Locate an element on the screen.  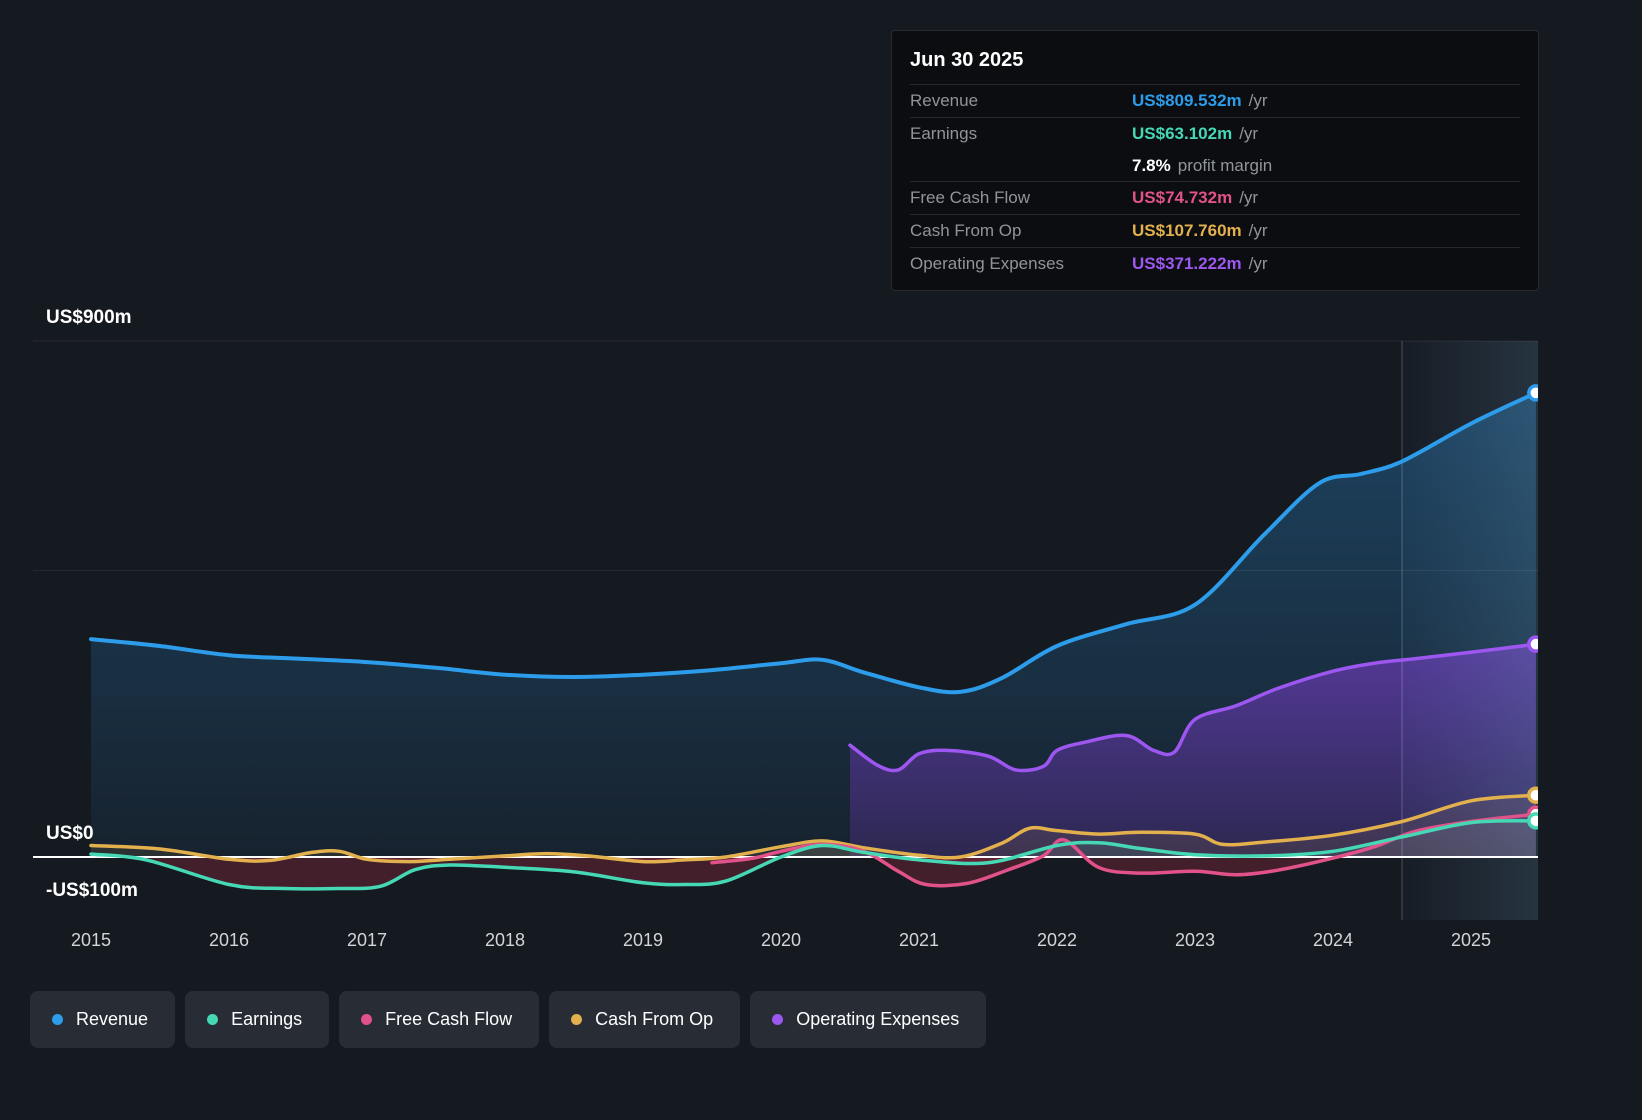
x-axis-label-2017: 2017 is located at coordinates (367, 940).